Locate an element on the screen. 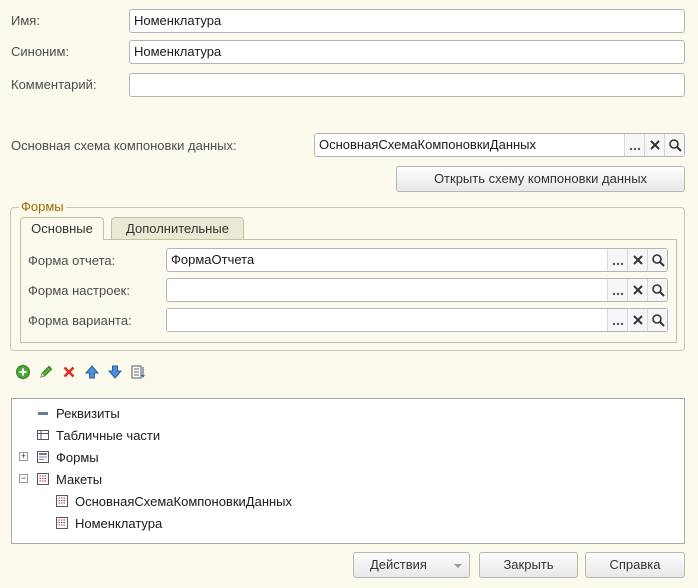 This screenshot has width=698, height=588. report-form-open-button is located at coordinates (657, 260).